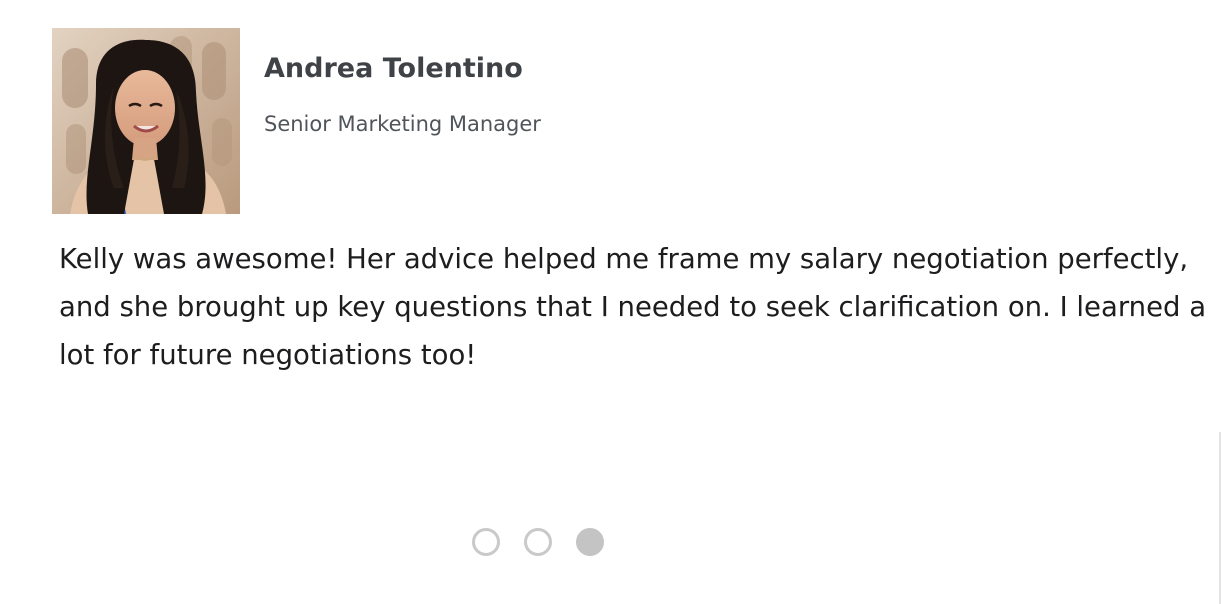  What do you see at coordinates (393, 68) in the screenshot?
I see `reviewer-name: Andrea Tolentino` at bounding box center [393, 68].